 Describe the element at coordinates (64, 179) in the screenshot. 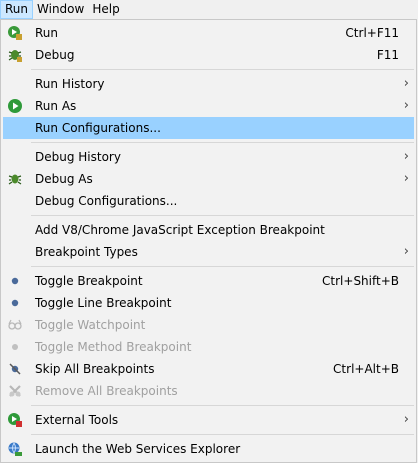

I see `menu-item-label: Debug As` at that location.